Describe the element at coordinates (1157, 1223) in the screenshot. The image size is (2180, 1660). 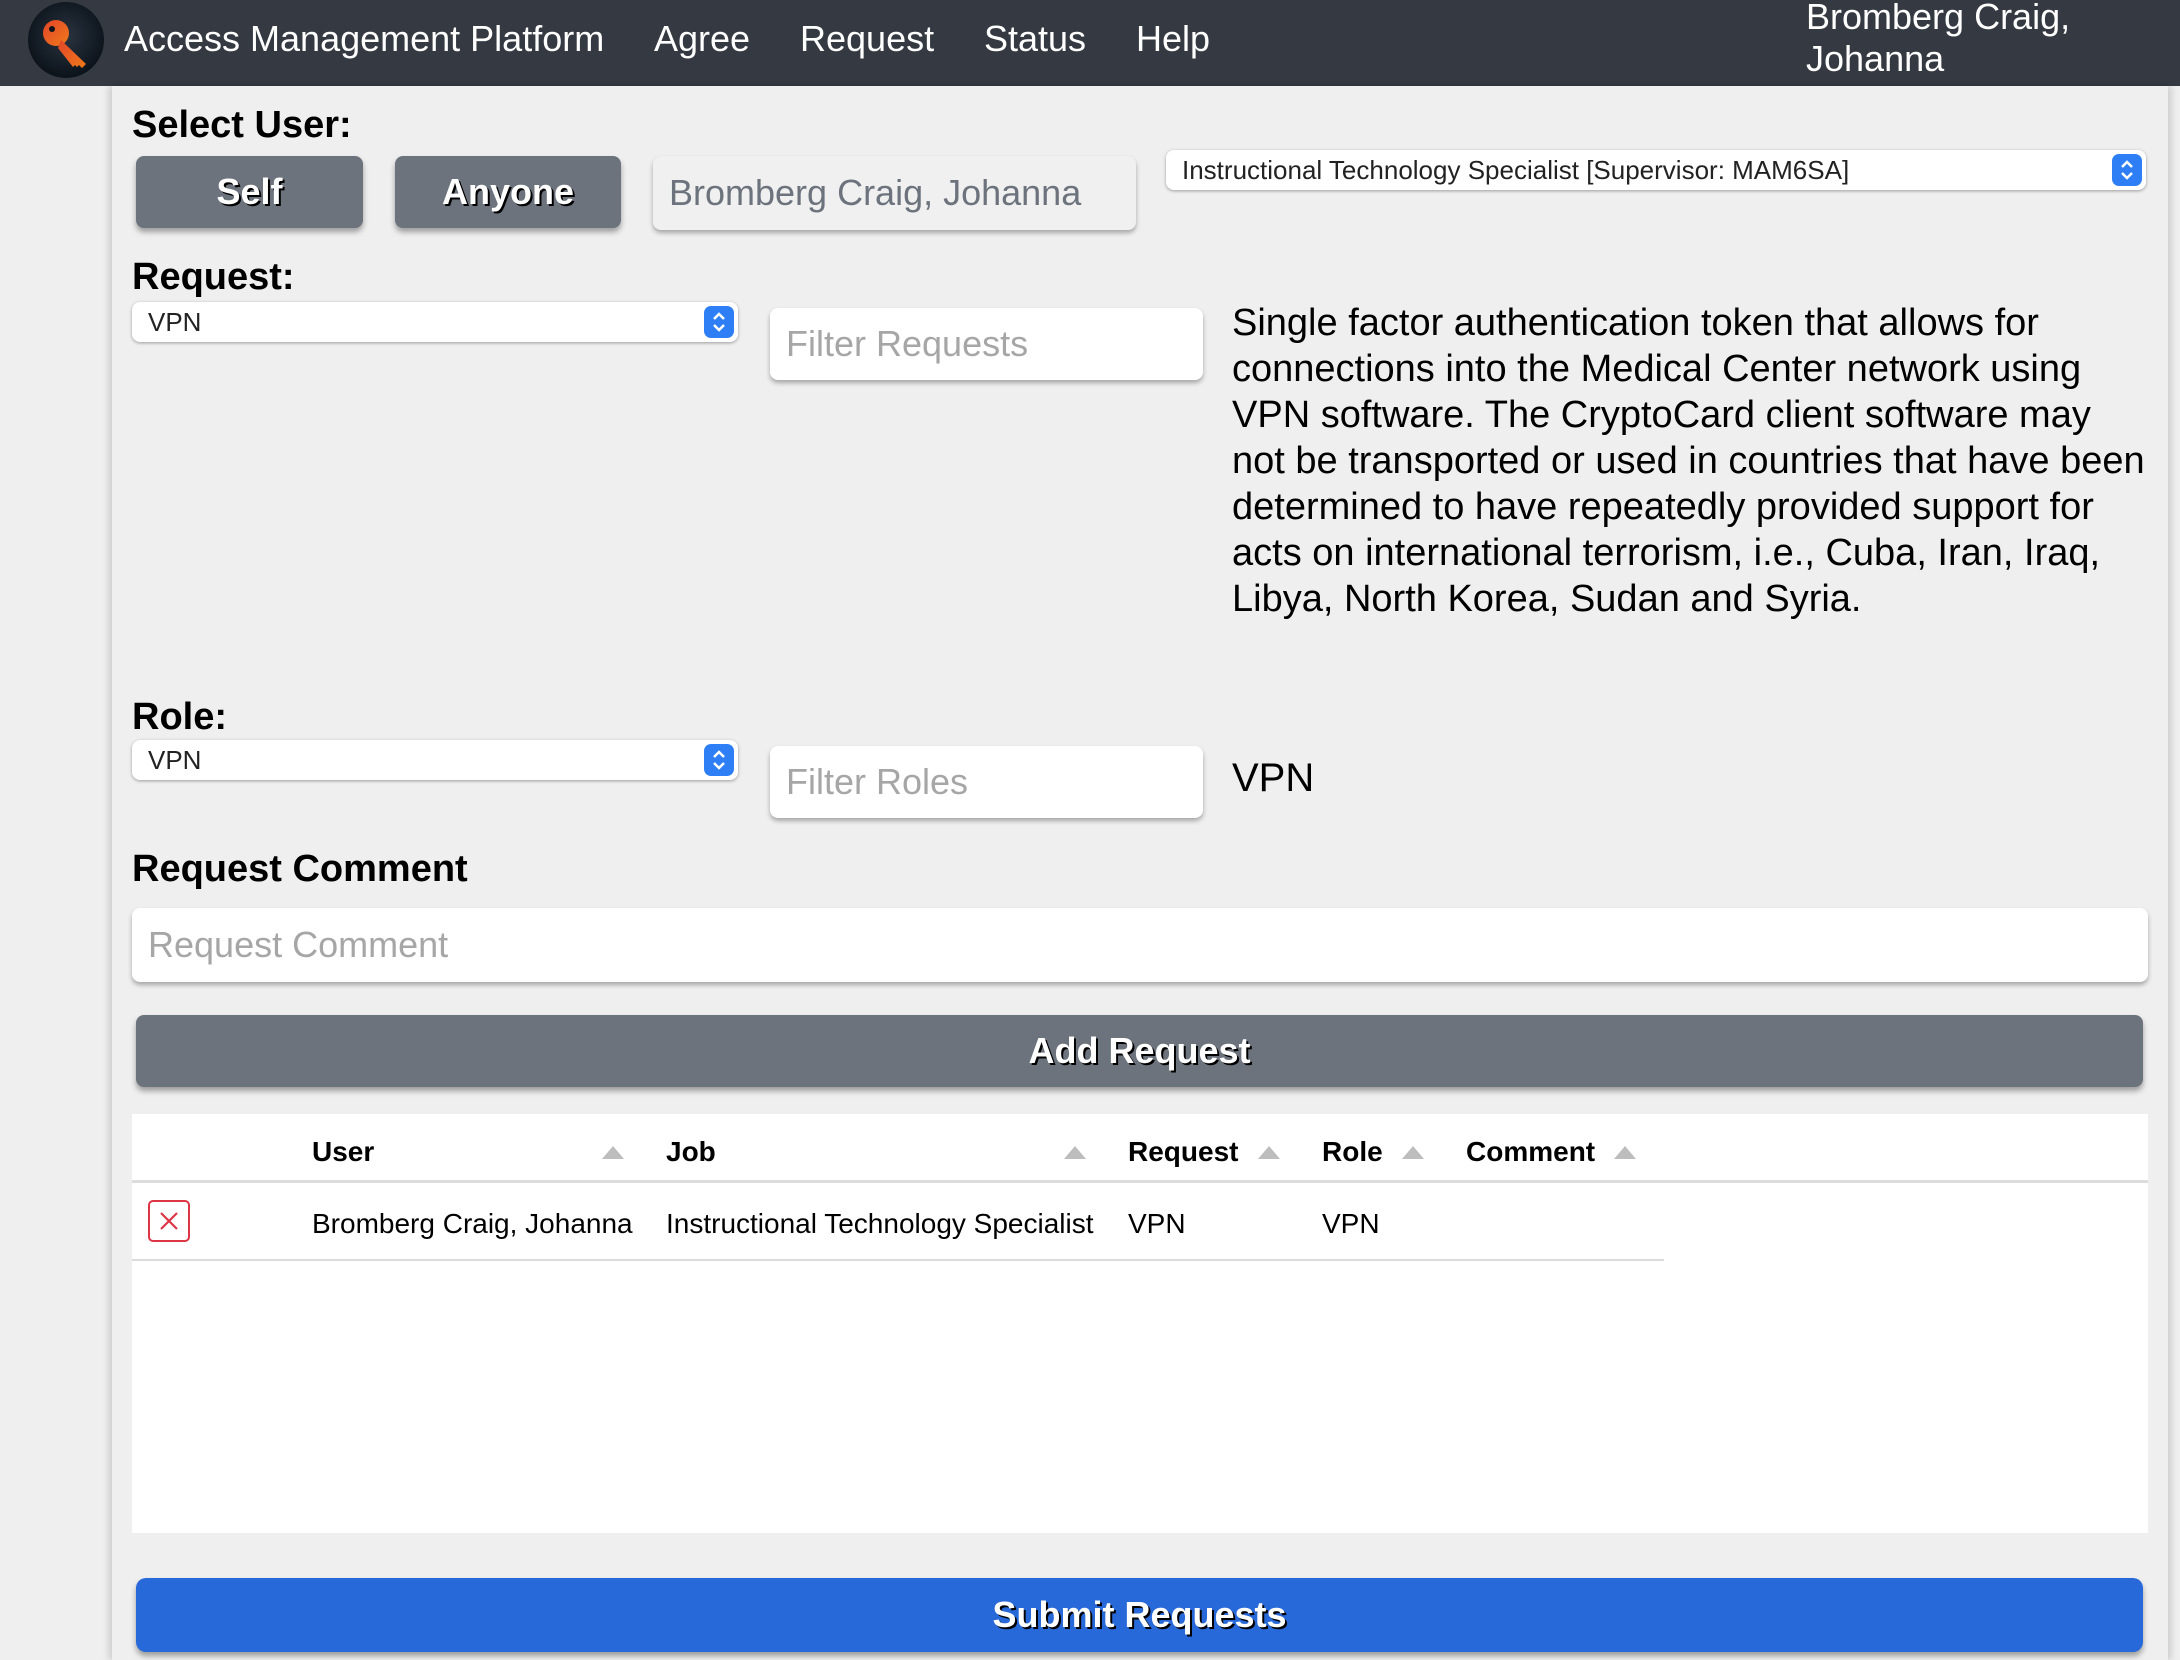
I see `cell-request: VPN` at that location.